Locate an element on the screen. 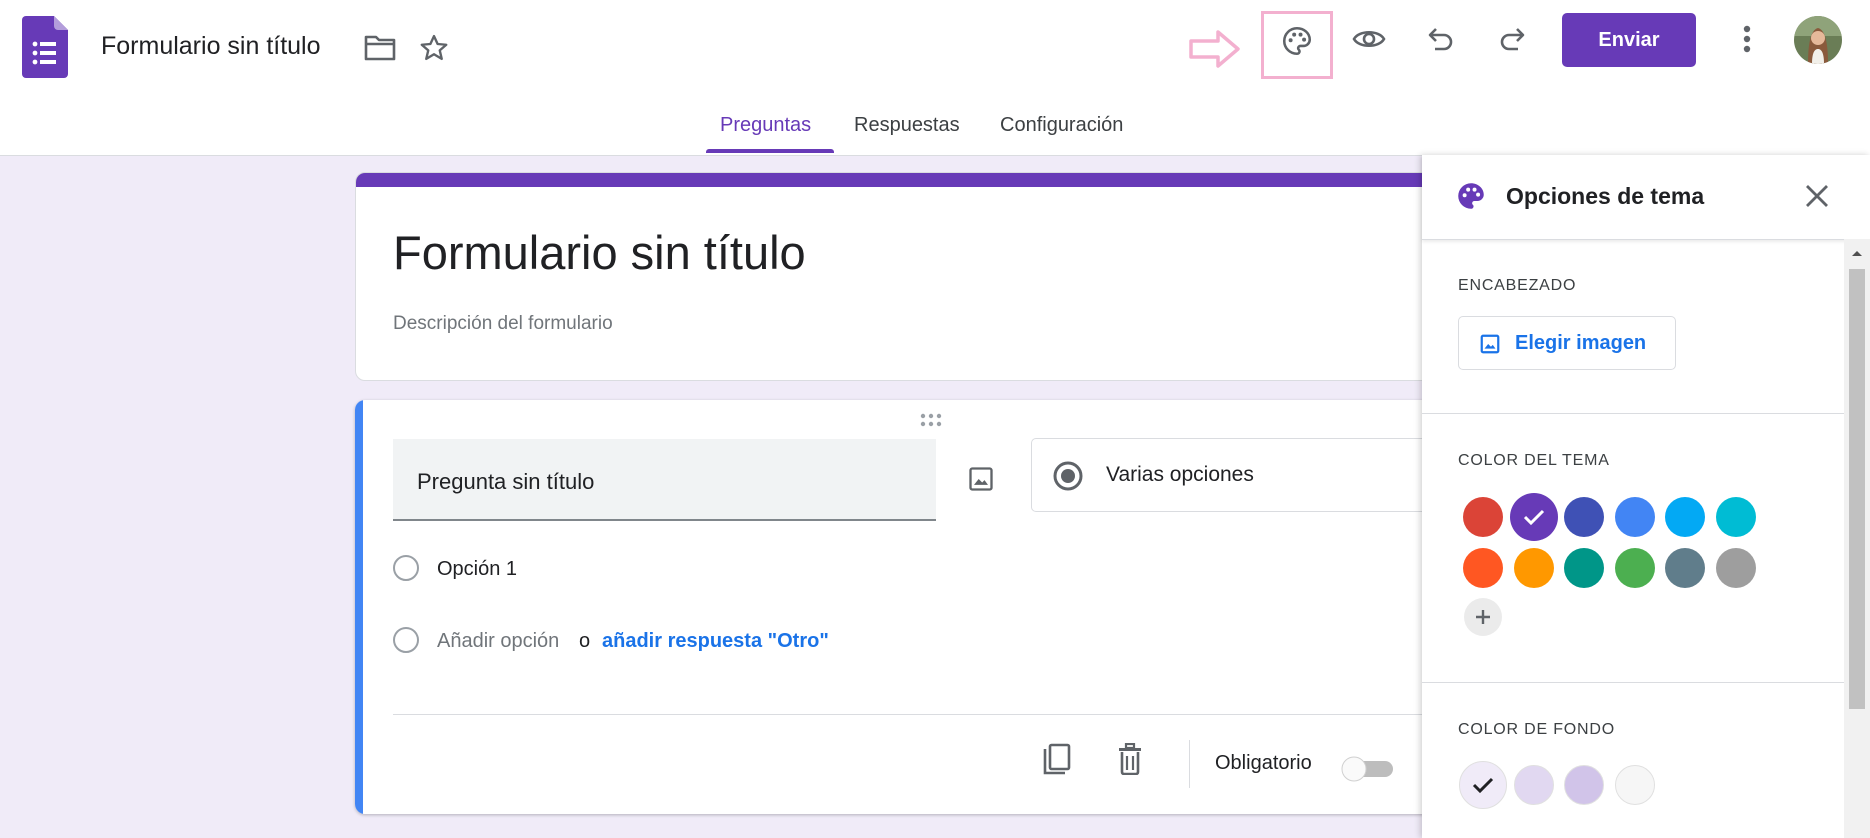 This screenshot has height=838, width=1870. required-toggle is located at coordinates (1366, 769).